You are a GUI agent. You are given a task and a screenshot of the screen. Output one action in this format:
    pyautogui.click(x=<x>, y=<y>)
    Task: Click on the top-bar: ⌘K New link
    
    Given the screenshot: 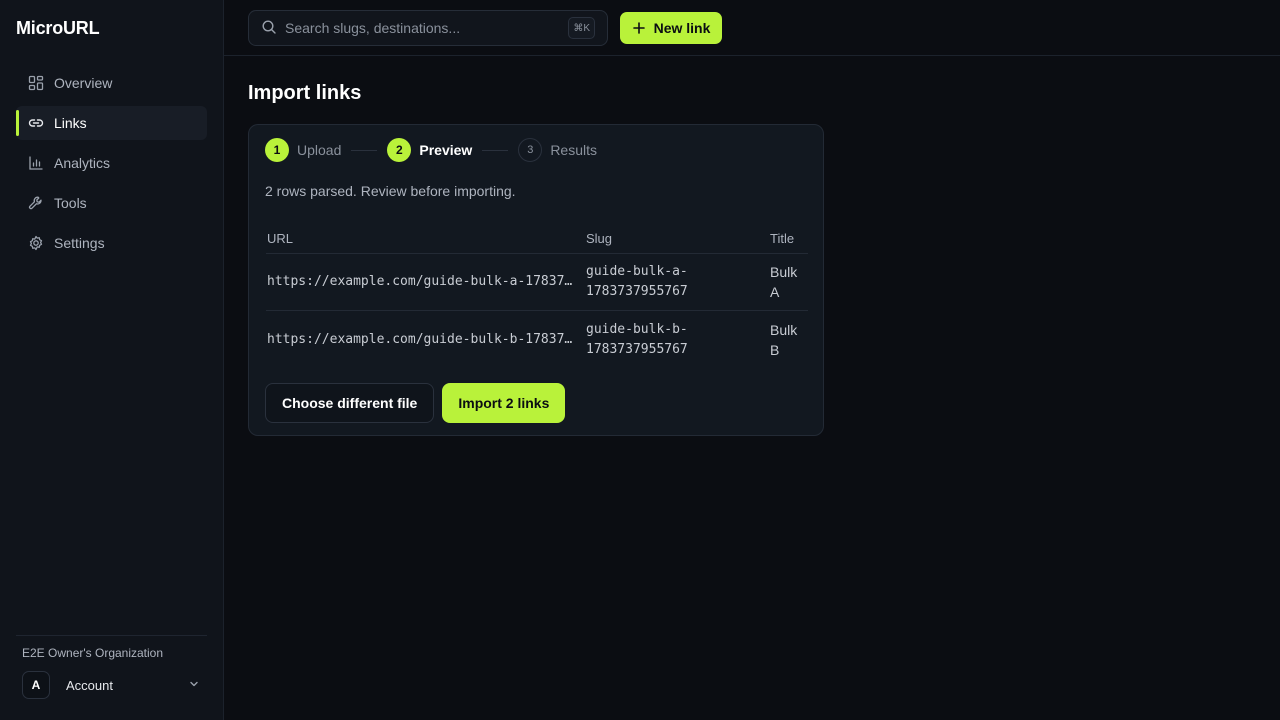 What is the action you would take?
    pyautogui.click(x=752, y=28)
    